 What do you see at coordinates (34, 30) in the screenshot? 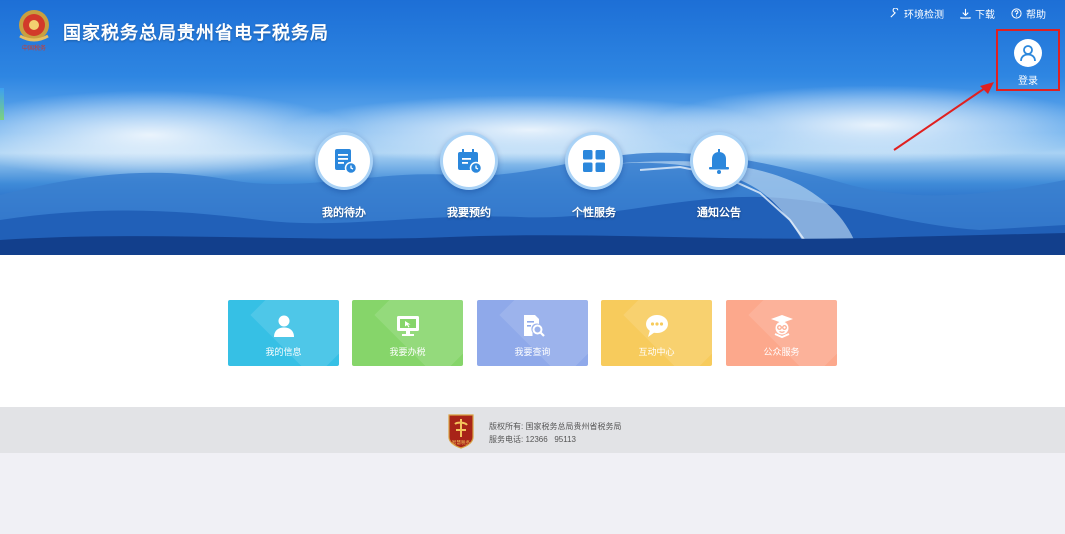
I see `tax-emblem-logo: 中国税务` at bounding box center [34, 30].